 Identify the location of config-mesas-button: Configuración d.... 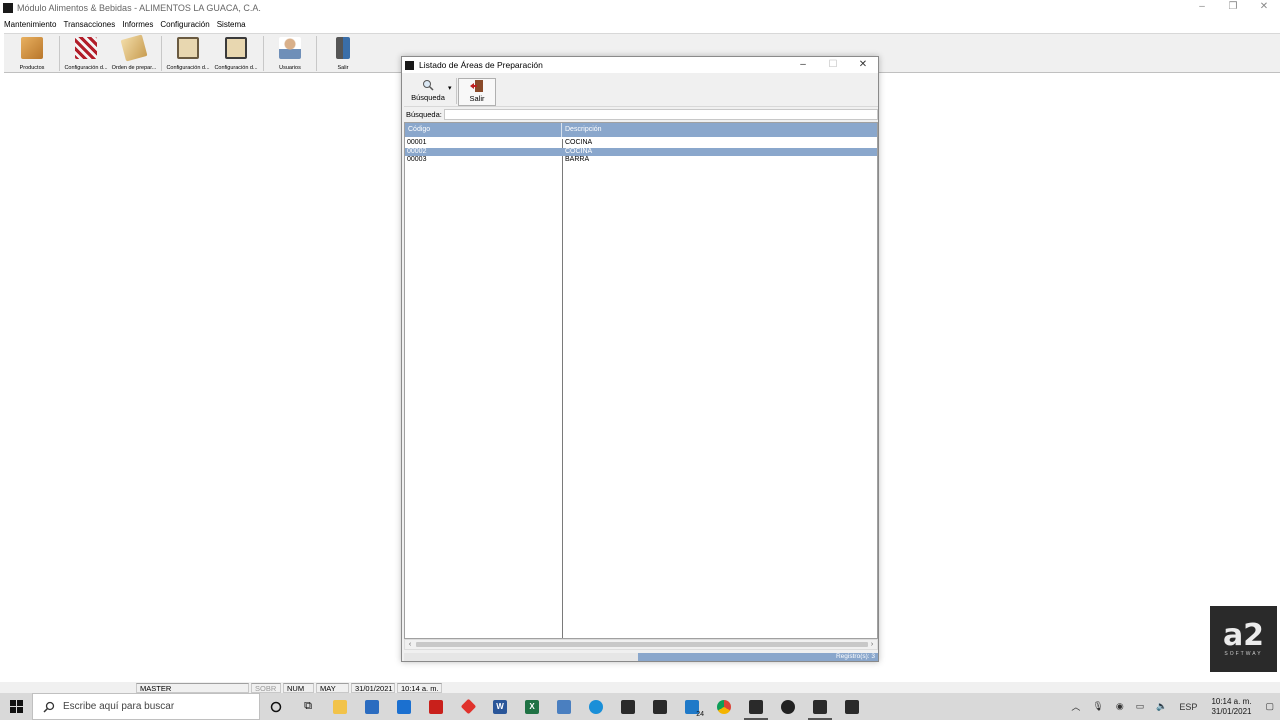
(86, 53).